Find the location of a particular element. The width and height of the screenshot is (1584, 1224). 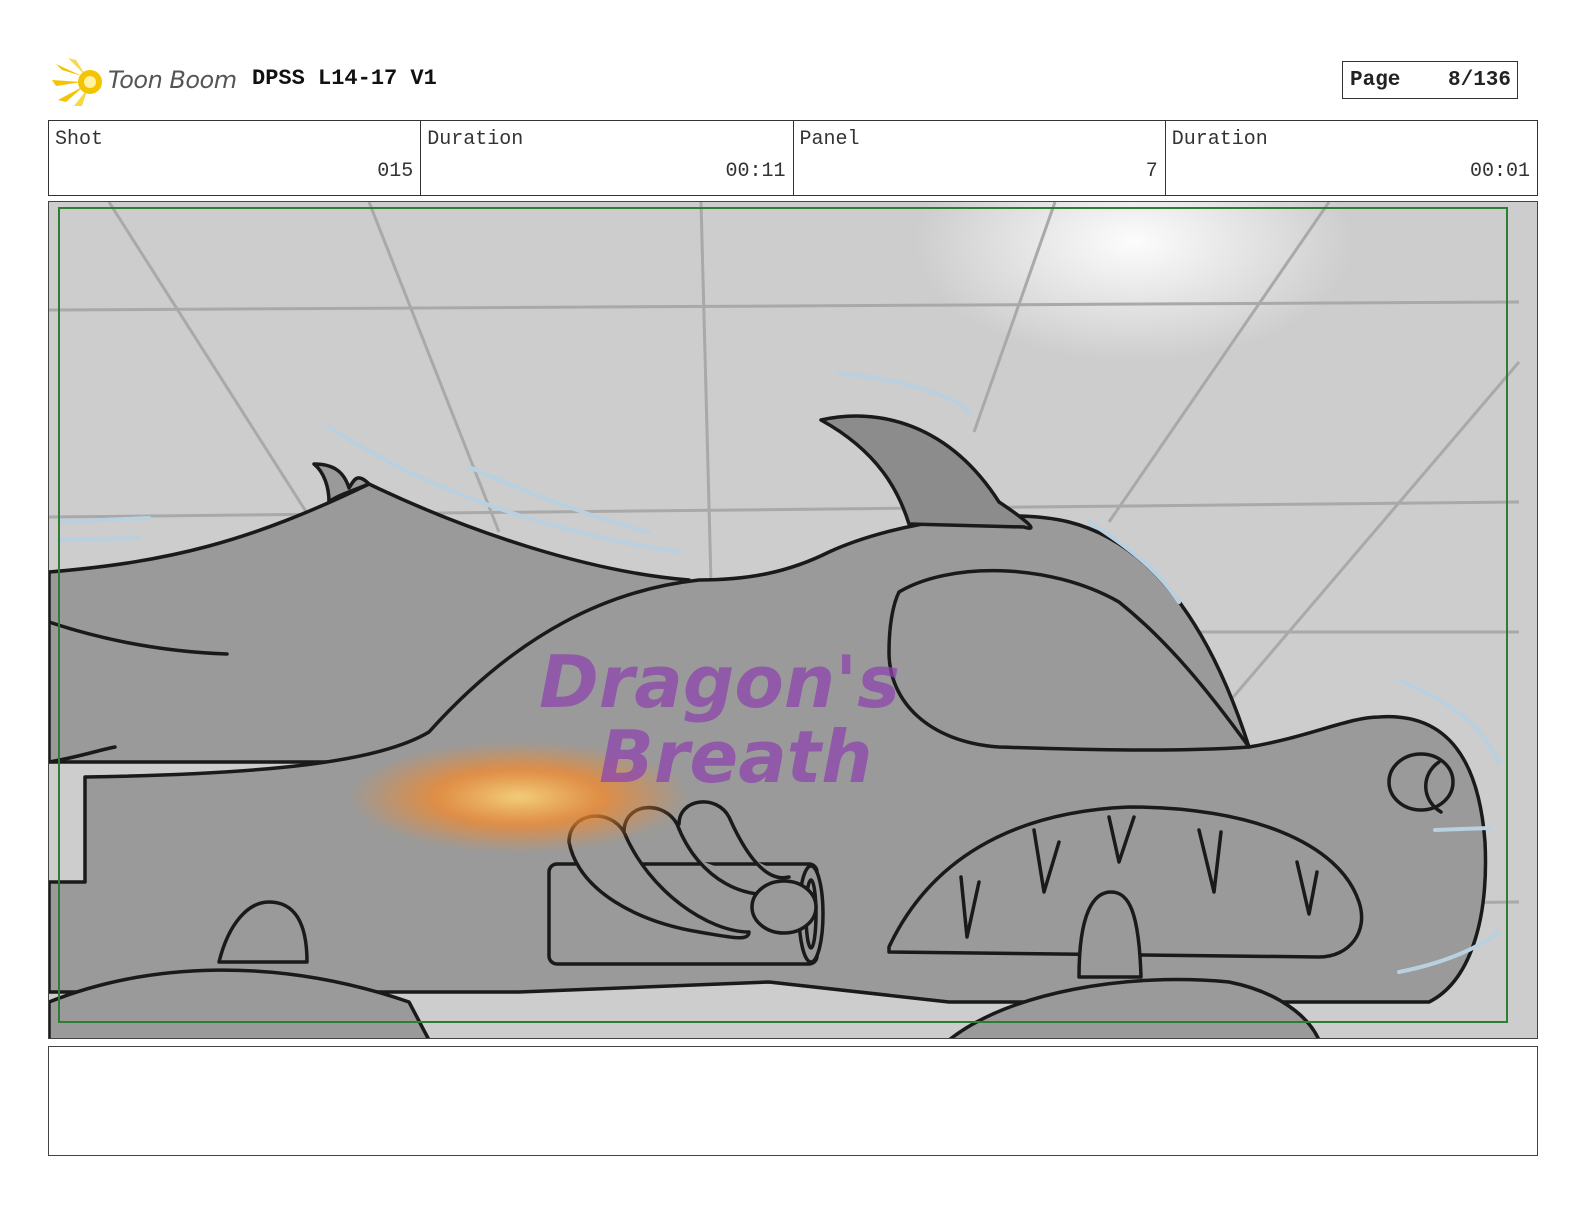

burst-logo-icon is located at coordinates (77, 82).